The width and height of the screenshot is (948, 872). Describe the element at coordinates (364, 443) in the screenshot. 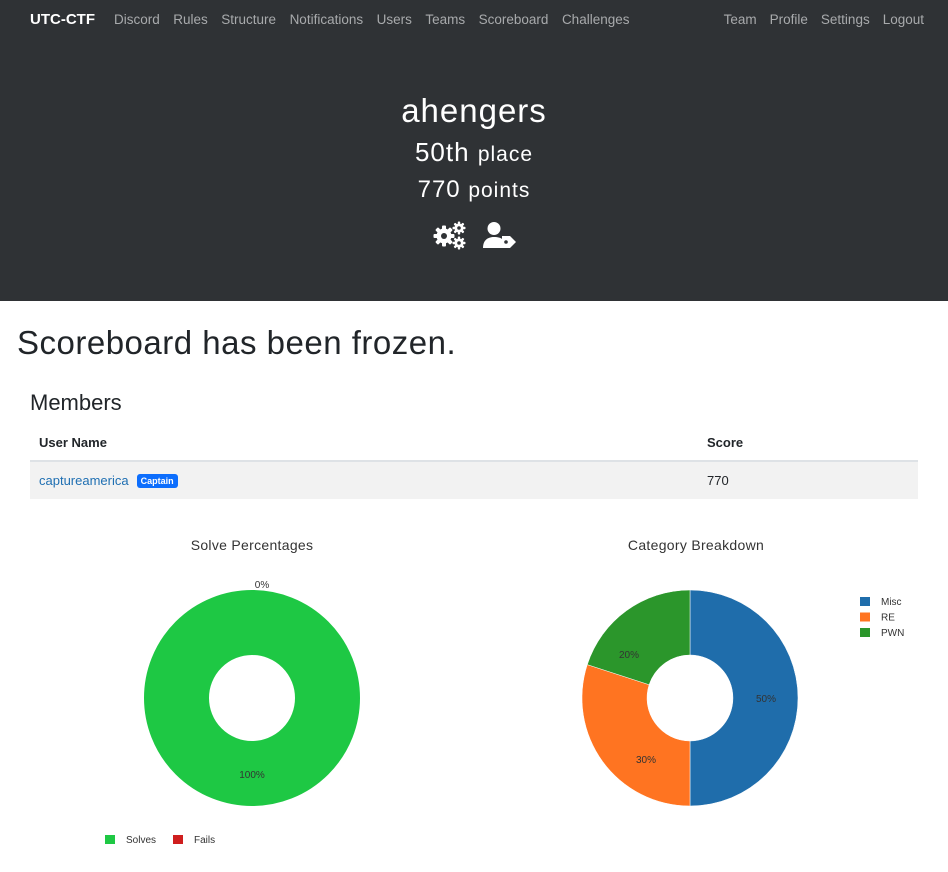

I see `column-header-user-name: User Name` at that location.